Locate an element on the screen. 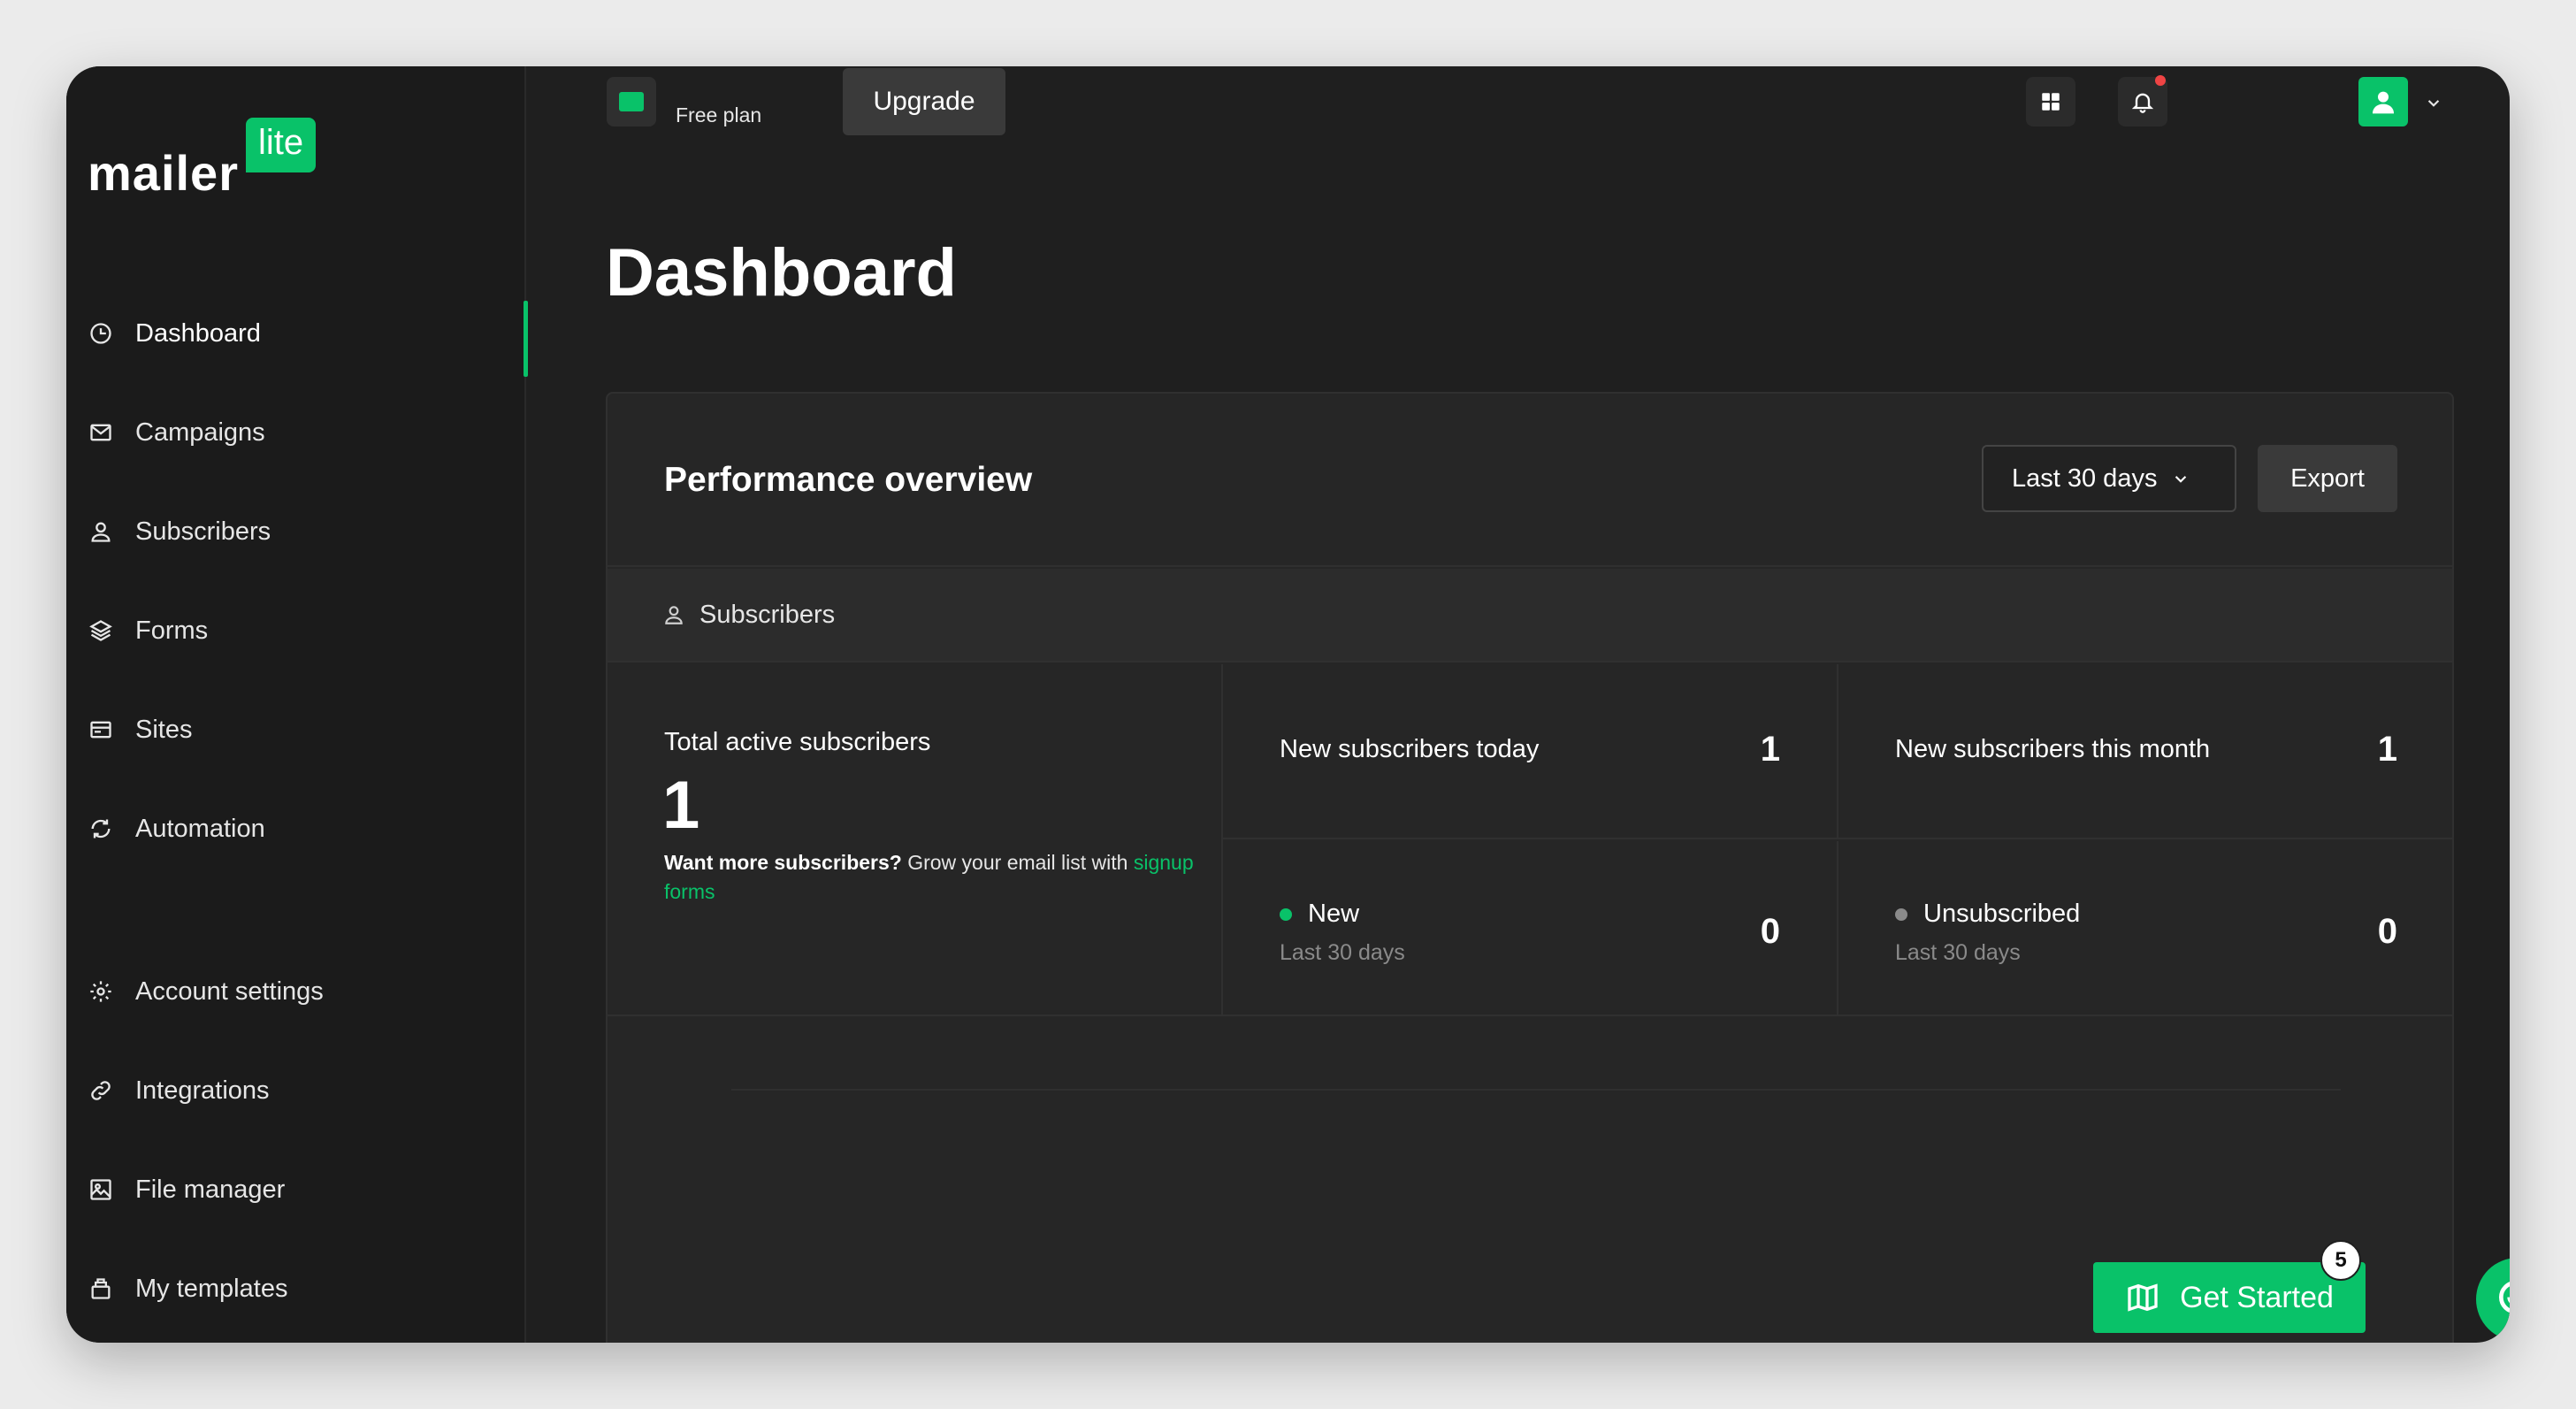 The height and width of the screenshot is (1409, 2576). sidebar-item-account-settings: Account settings is located at coordinates (296, 991).